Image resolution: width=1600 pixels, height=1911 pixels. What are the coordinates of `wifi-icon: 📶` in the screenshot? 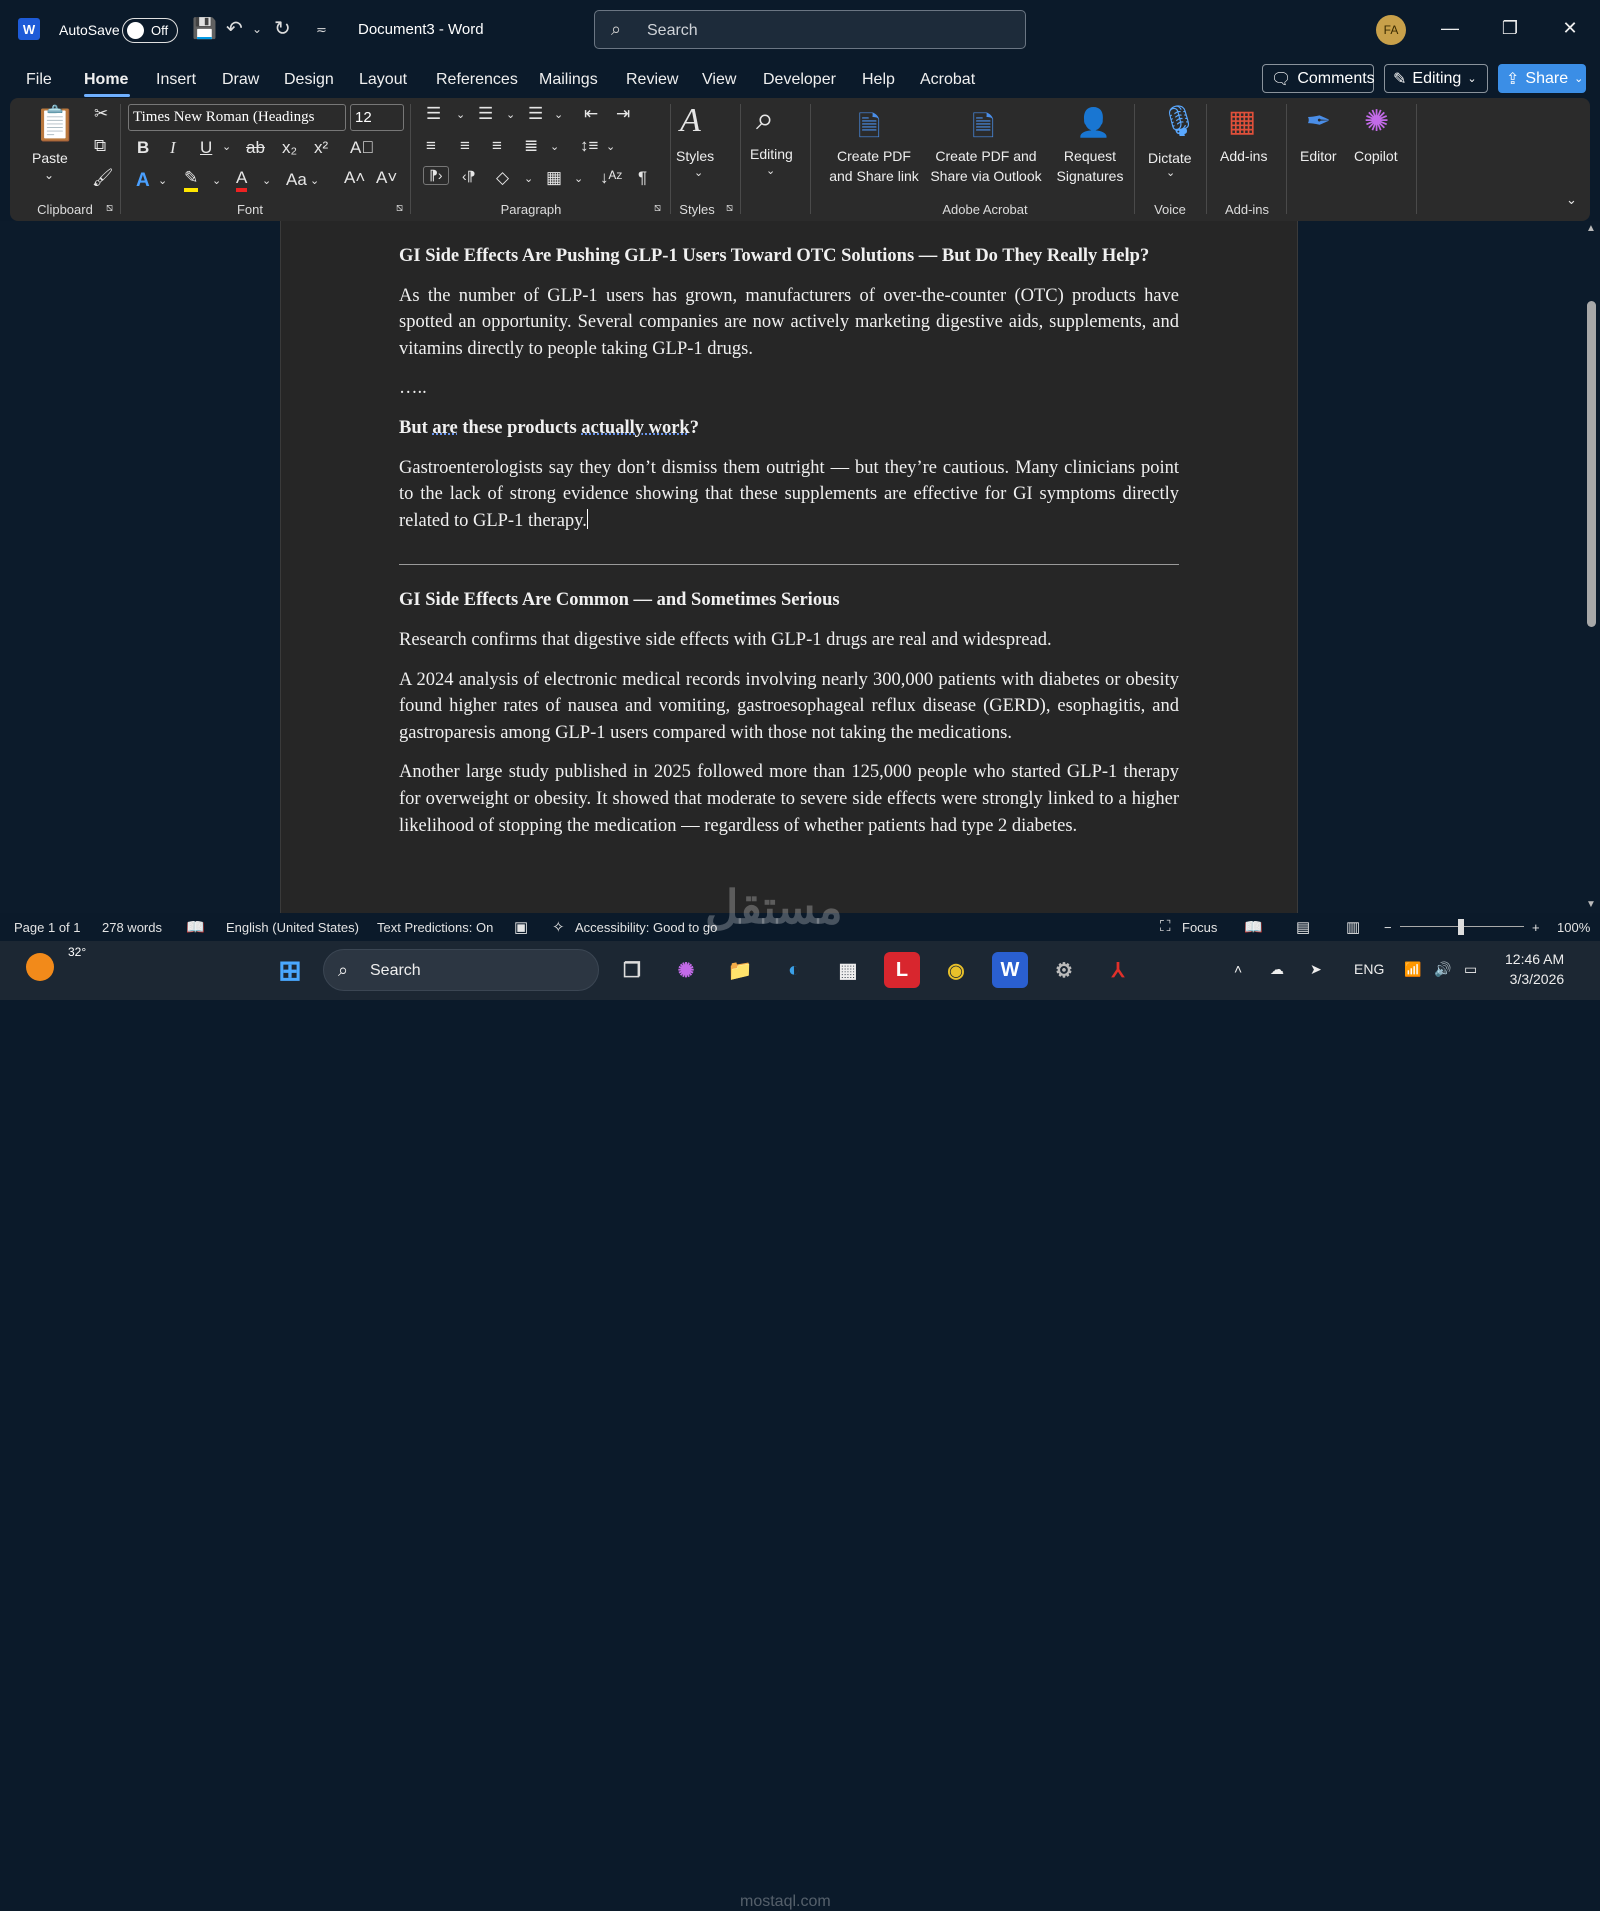 It's located at (1412, 969).